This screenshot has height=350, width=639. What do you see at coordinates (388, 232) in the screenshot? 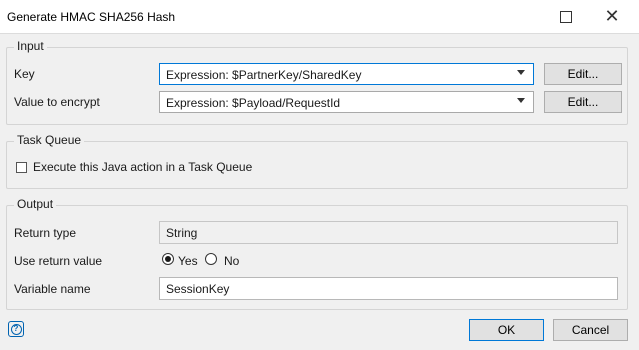
I see `return-type-field: String` at bounding box center [388, 232].